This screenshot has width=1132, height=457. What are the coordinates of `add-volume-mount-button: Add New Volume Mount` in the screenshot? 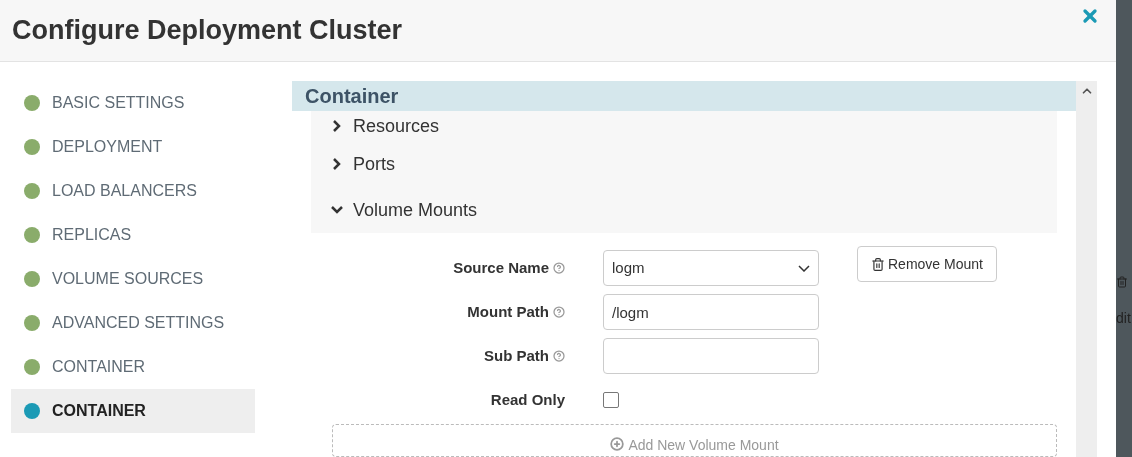 It's located at (694, 440).